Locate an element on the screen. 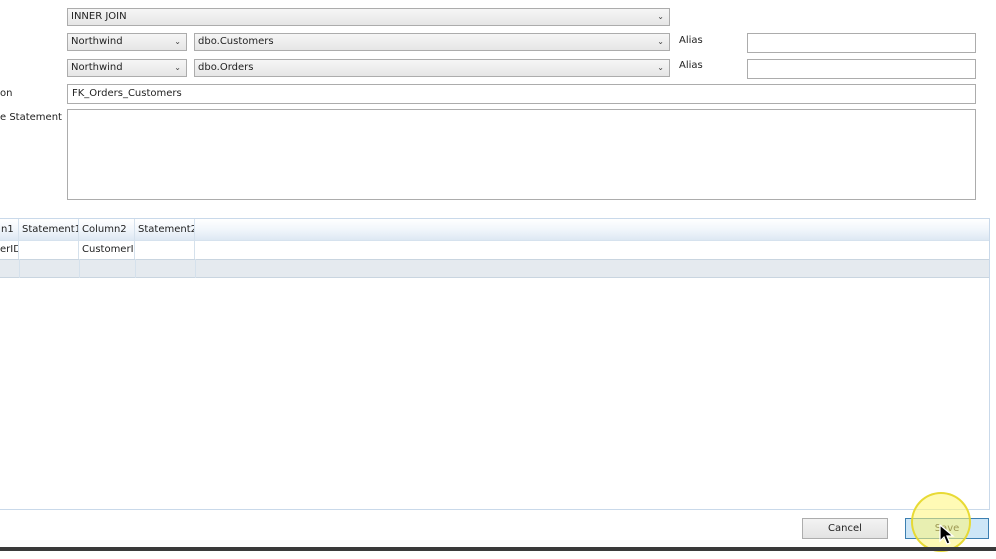 This screenshot has height=559, width=996. left-table-select: dbo.Customers ⌄ is located at coordinates (432, 42).